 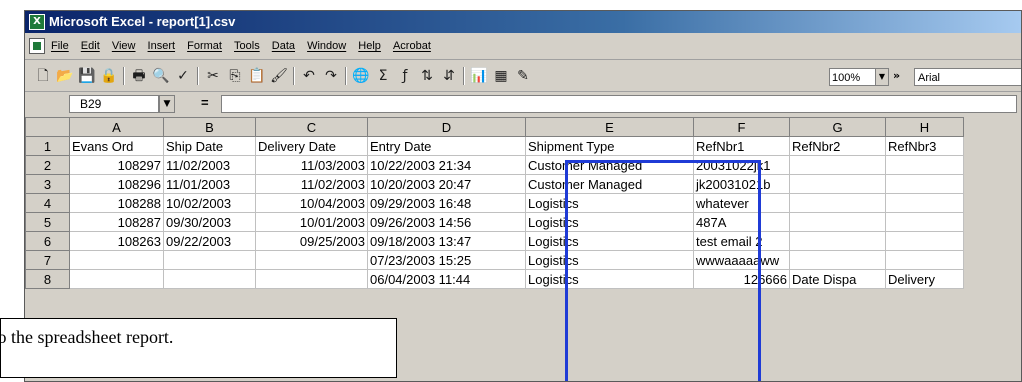 I want to click on workbook-icon, so click(x=37, y=46).